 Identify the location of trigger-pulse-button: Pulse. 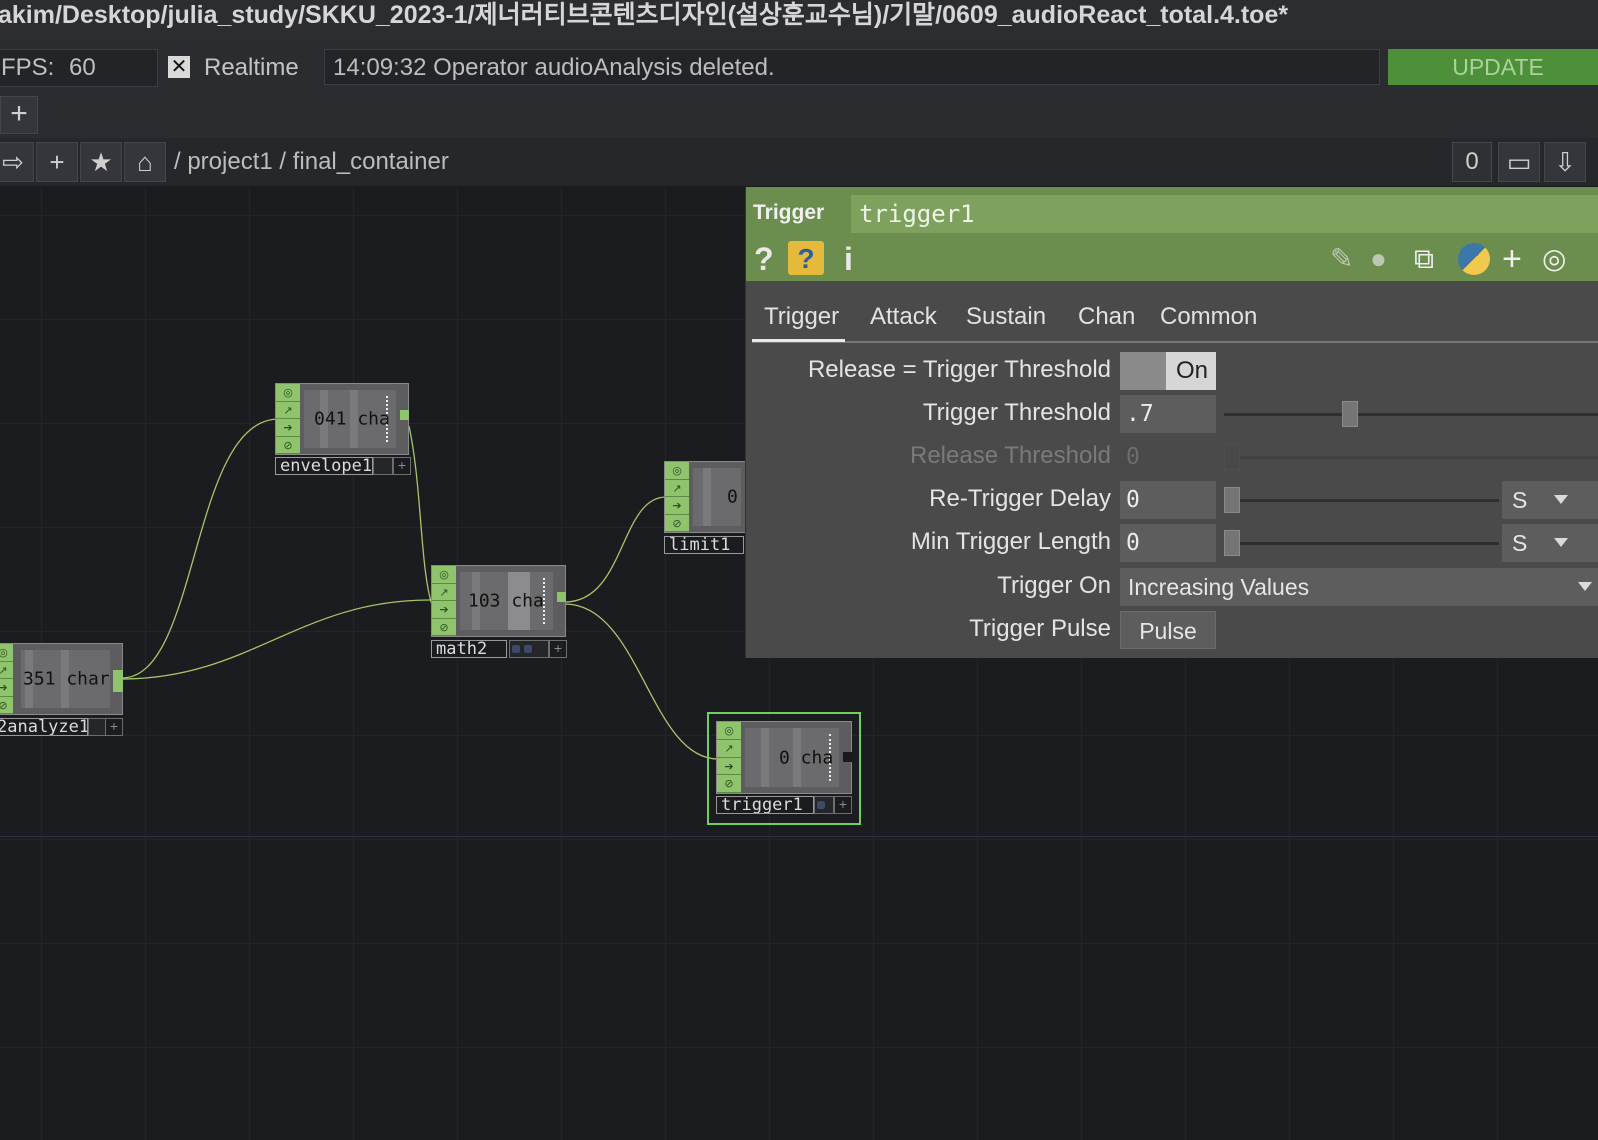
(1168, 630).